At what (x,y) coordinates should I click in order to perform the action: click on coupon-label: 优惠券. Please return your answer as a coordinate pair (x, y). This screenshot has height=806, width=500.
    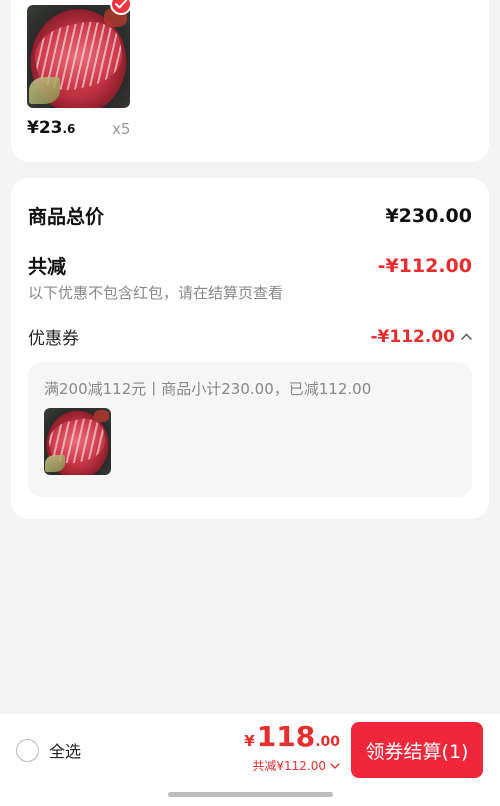
    Looking at the image, I should click on (53, 339).